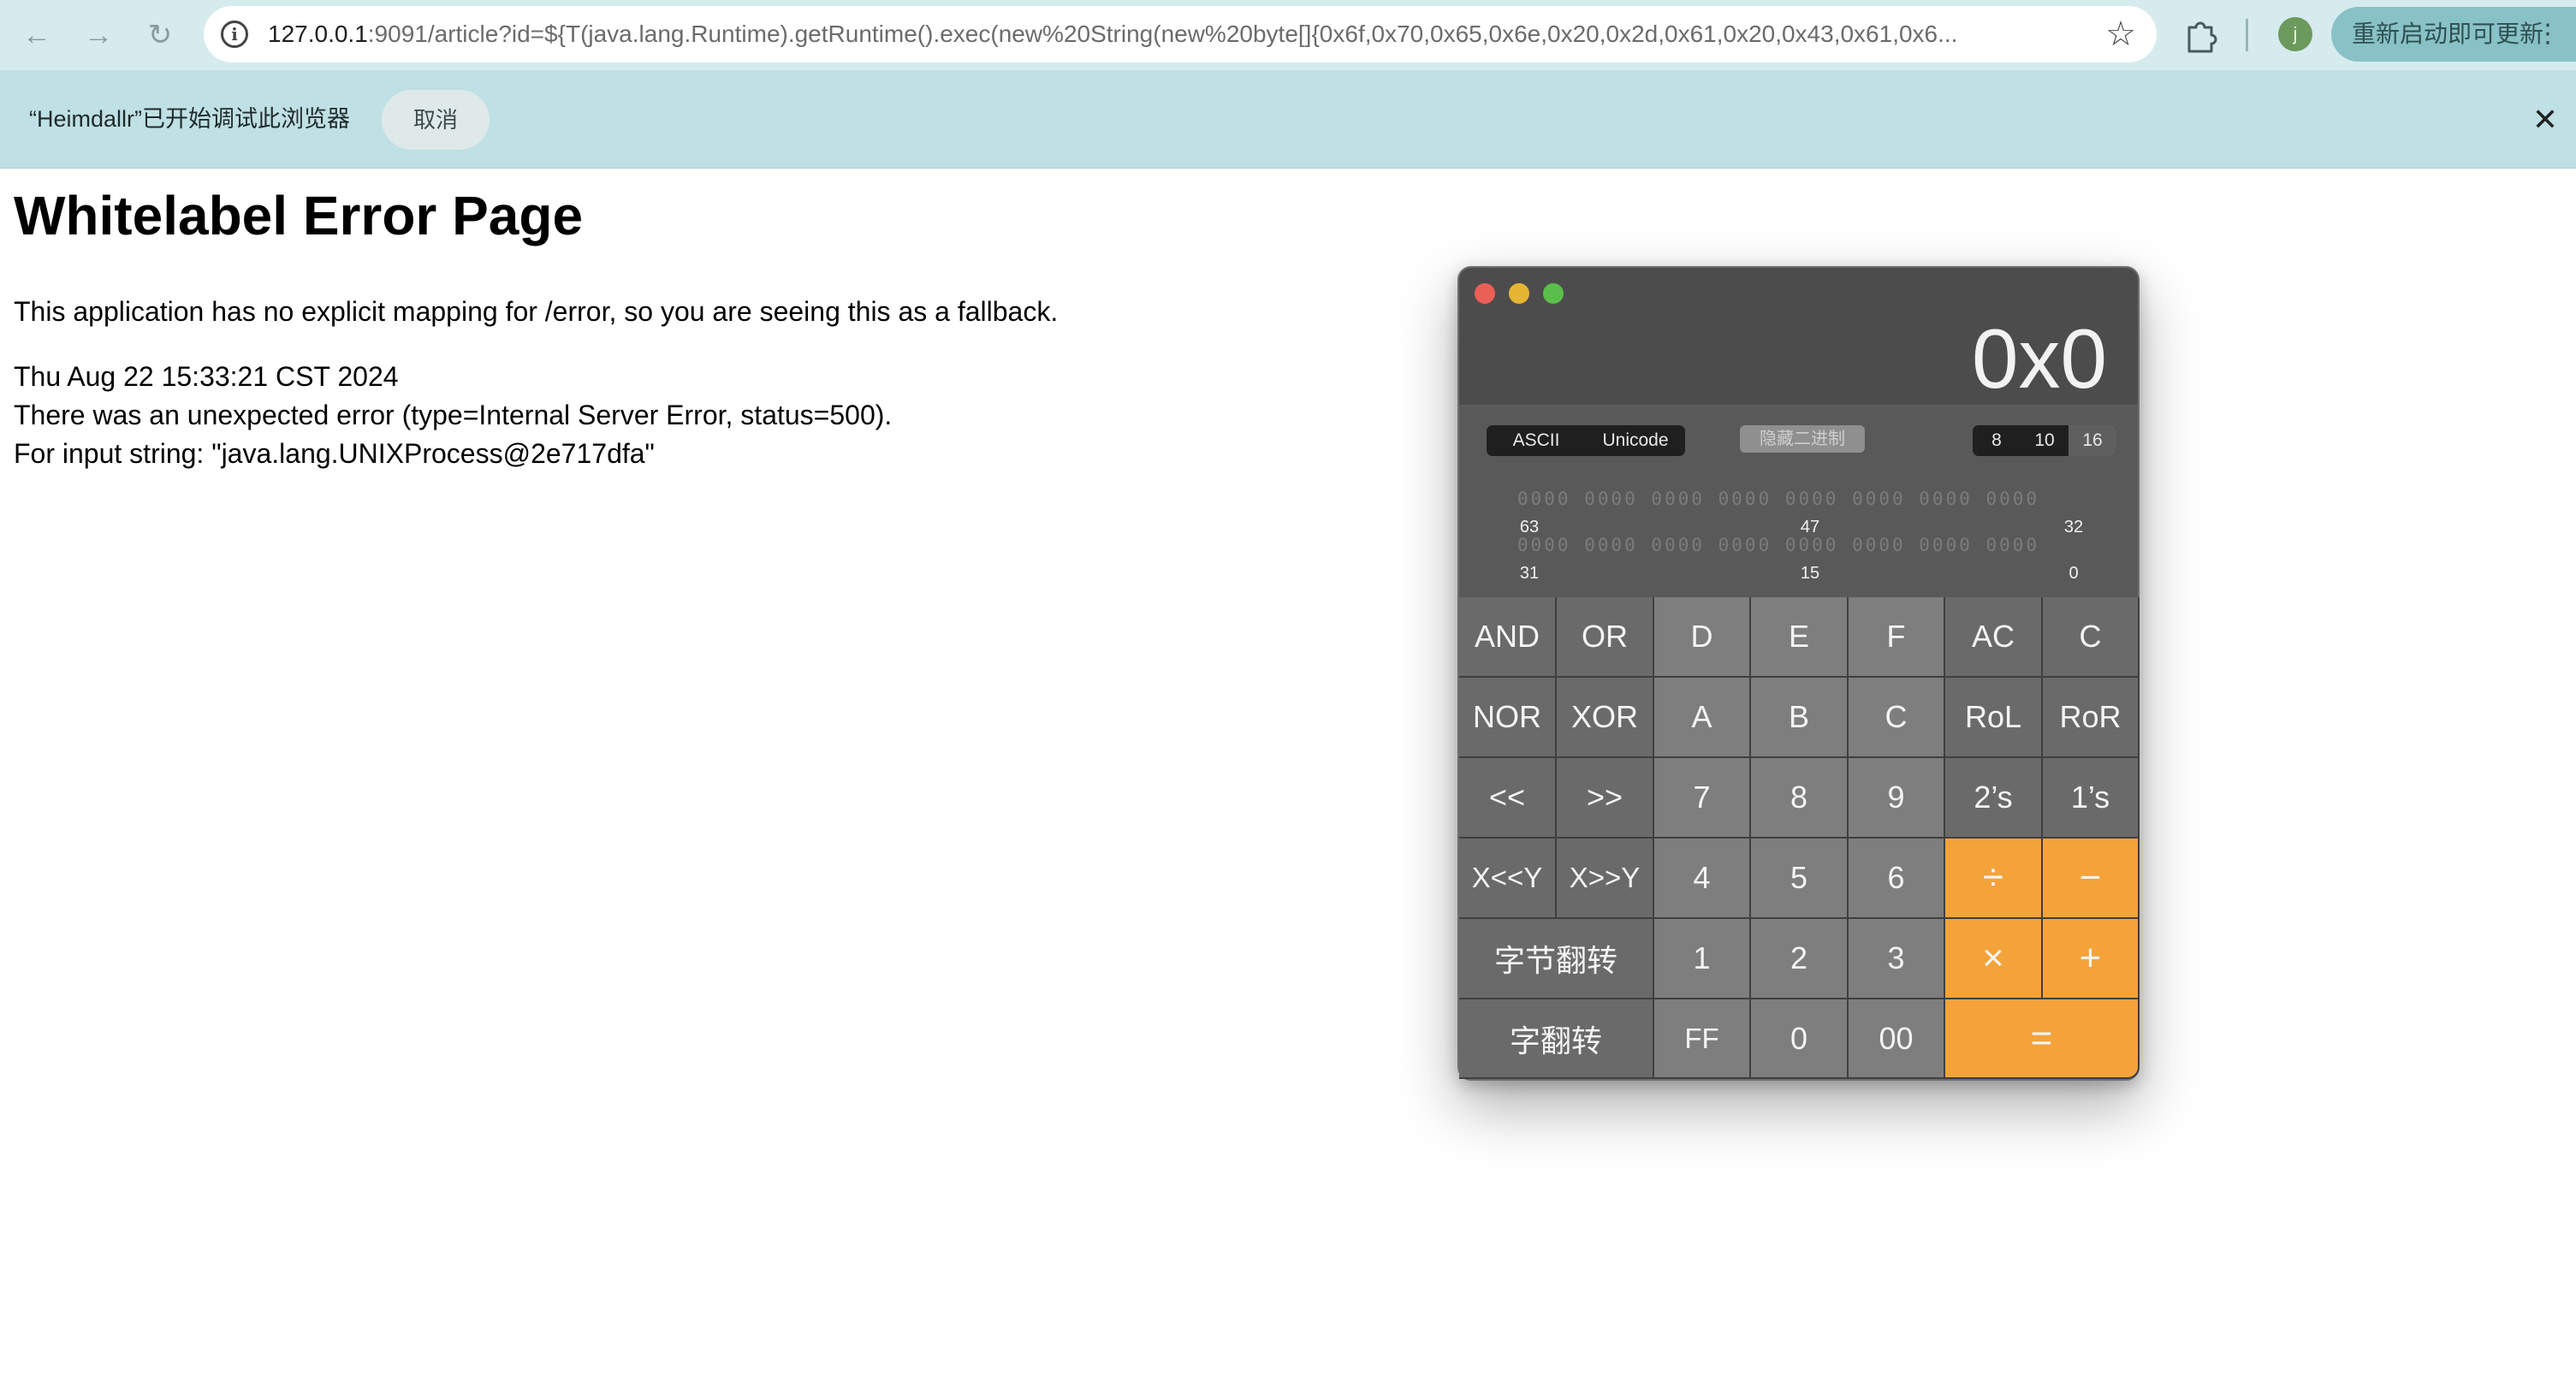  I want to click on key-subtract: −, so click(2091, 879).